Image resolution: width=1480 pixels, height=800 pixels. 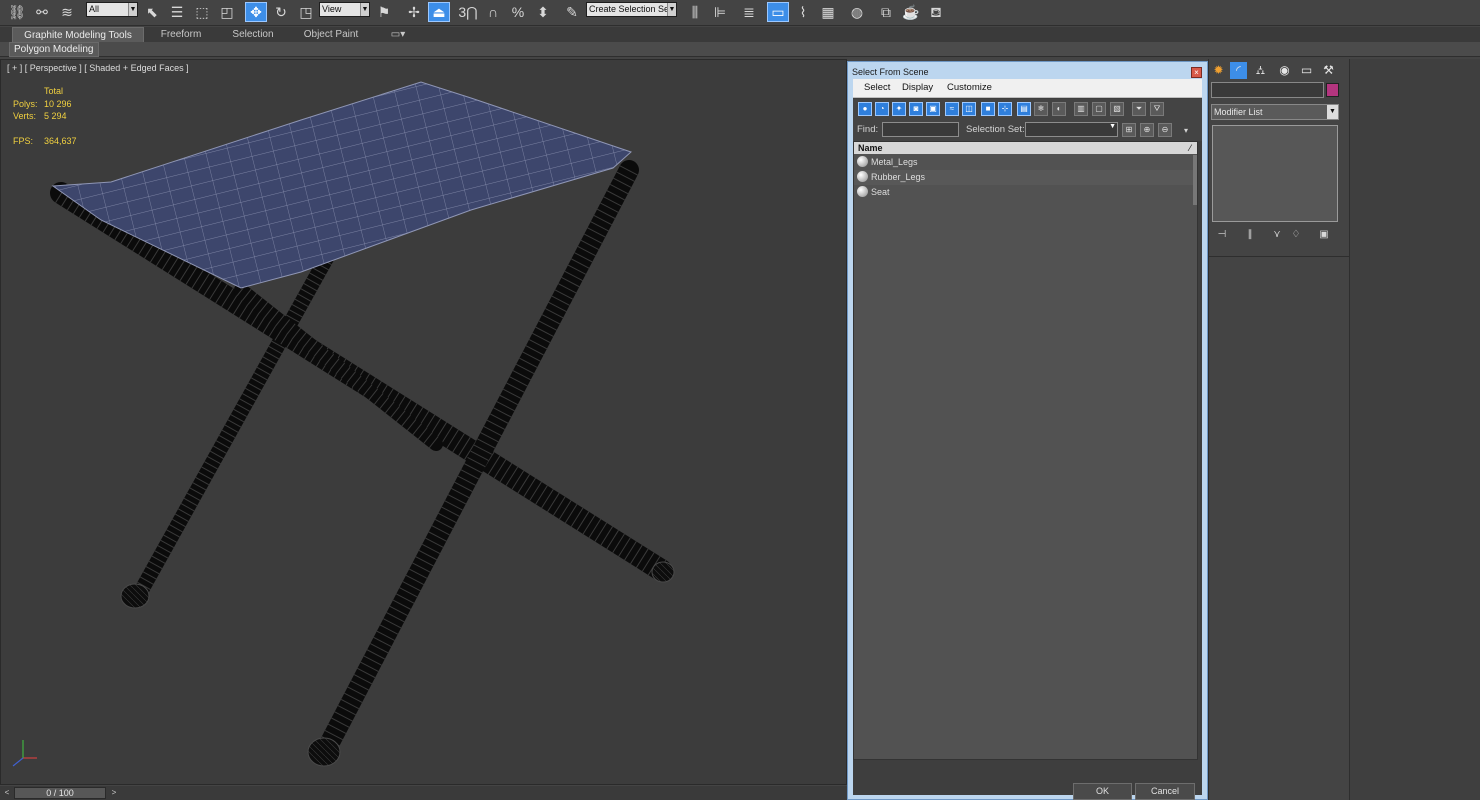 What do you see at coordinates (493, 12) in the screenshot?
I see `angle-snap-icon: ∩` at bounding box center [493, 12].